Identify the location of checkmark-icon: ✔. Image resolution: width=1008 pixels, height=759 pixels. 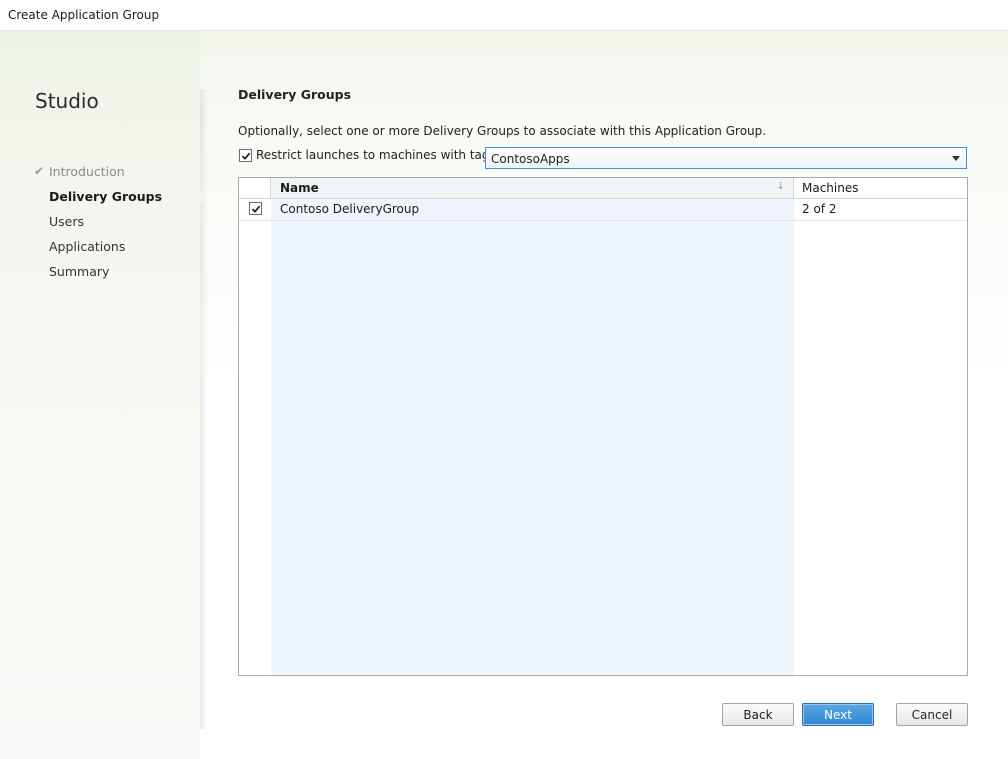
(39, 171).